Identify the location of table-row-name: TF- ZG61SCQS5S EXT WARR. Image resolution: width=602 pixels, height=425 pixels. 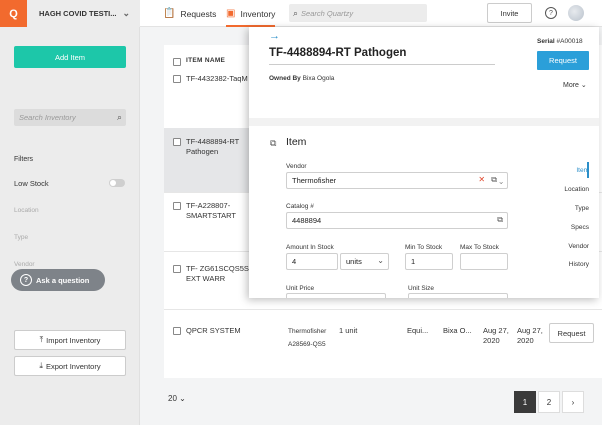
(217, 274).